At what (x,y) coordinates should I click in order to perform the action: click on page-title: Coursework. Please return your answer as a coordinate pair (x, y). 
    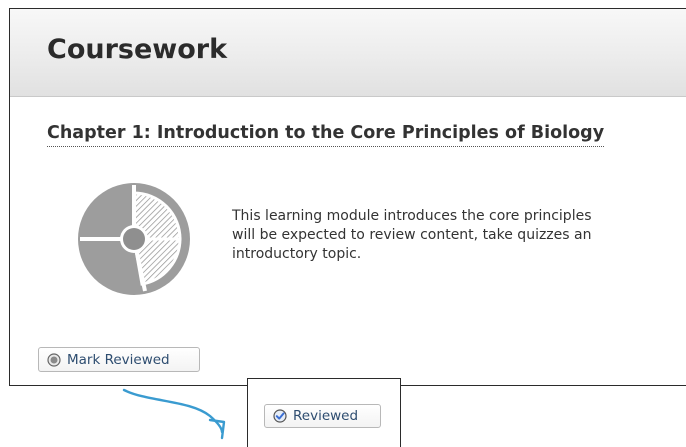
    Looking at the image, I should click on (137, 49).